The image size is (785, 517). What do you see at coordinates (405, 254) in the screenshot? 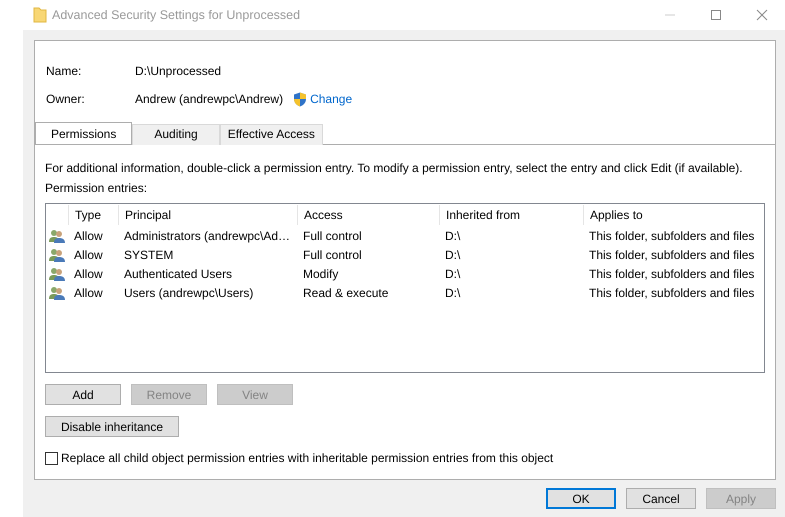
I see `table-row: Allow SYSTEM Full control D:\ This folder, subfolders and files` at bounding box center [405, 254].